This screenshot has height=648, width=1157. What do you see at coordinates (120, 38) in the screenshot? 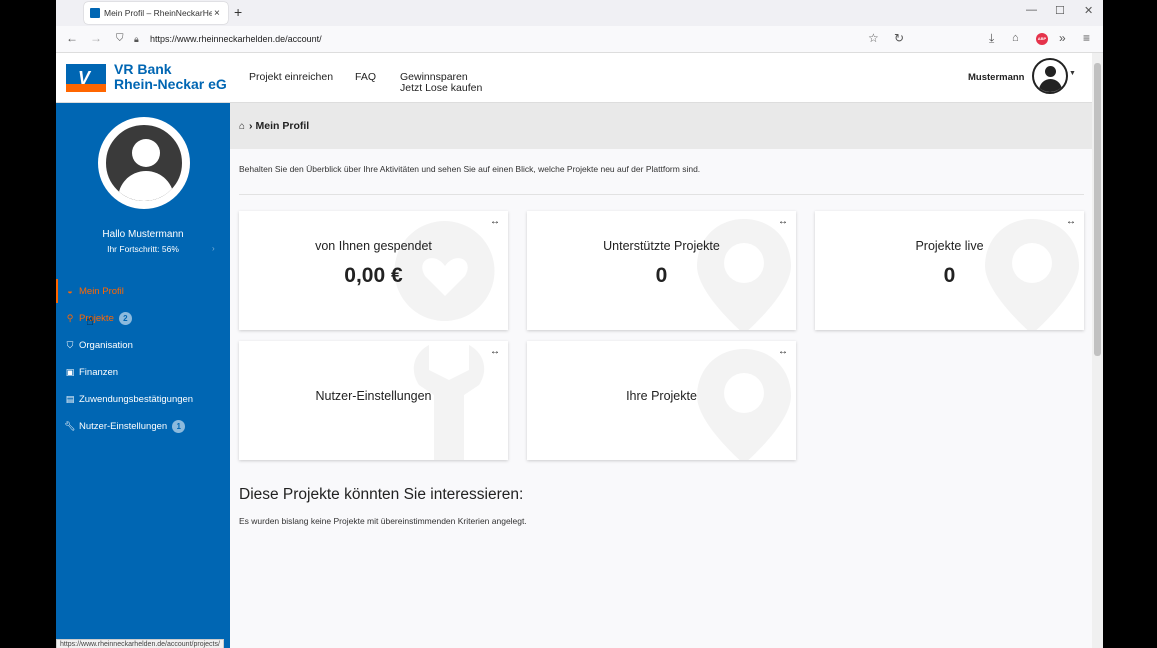
I see `shield-tracking-icon: ⛉` at bounding box center [120, 38].